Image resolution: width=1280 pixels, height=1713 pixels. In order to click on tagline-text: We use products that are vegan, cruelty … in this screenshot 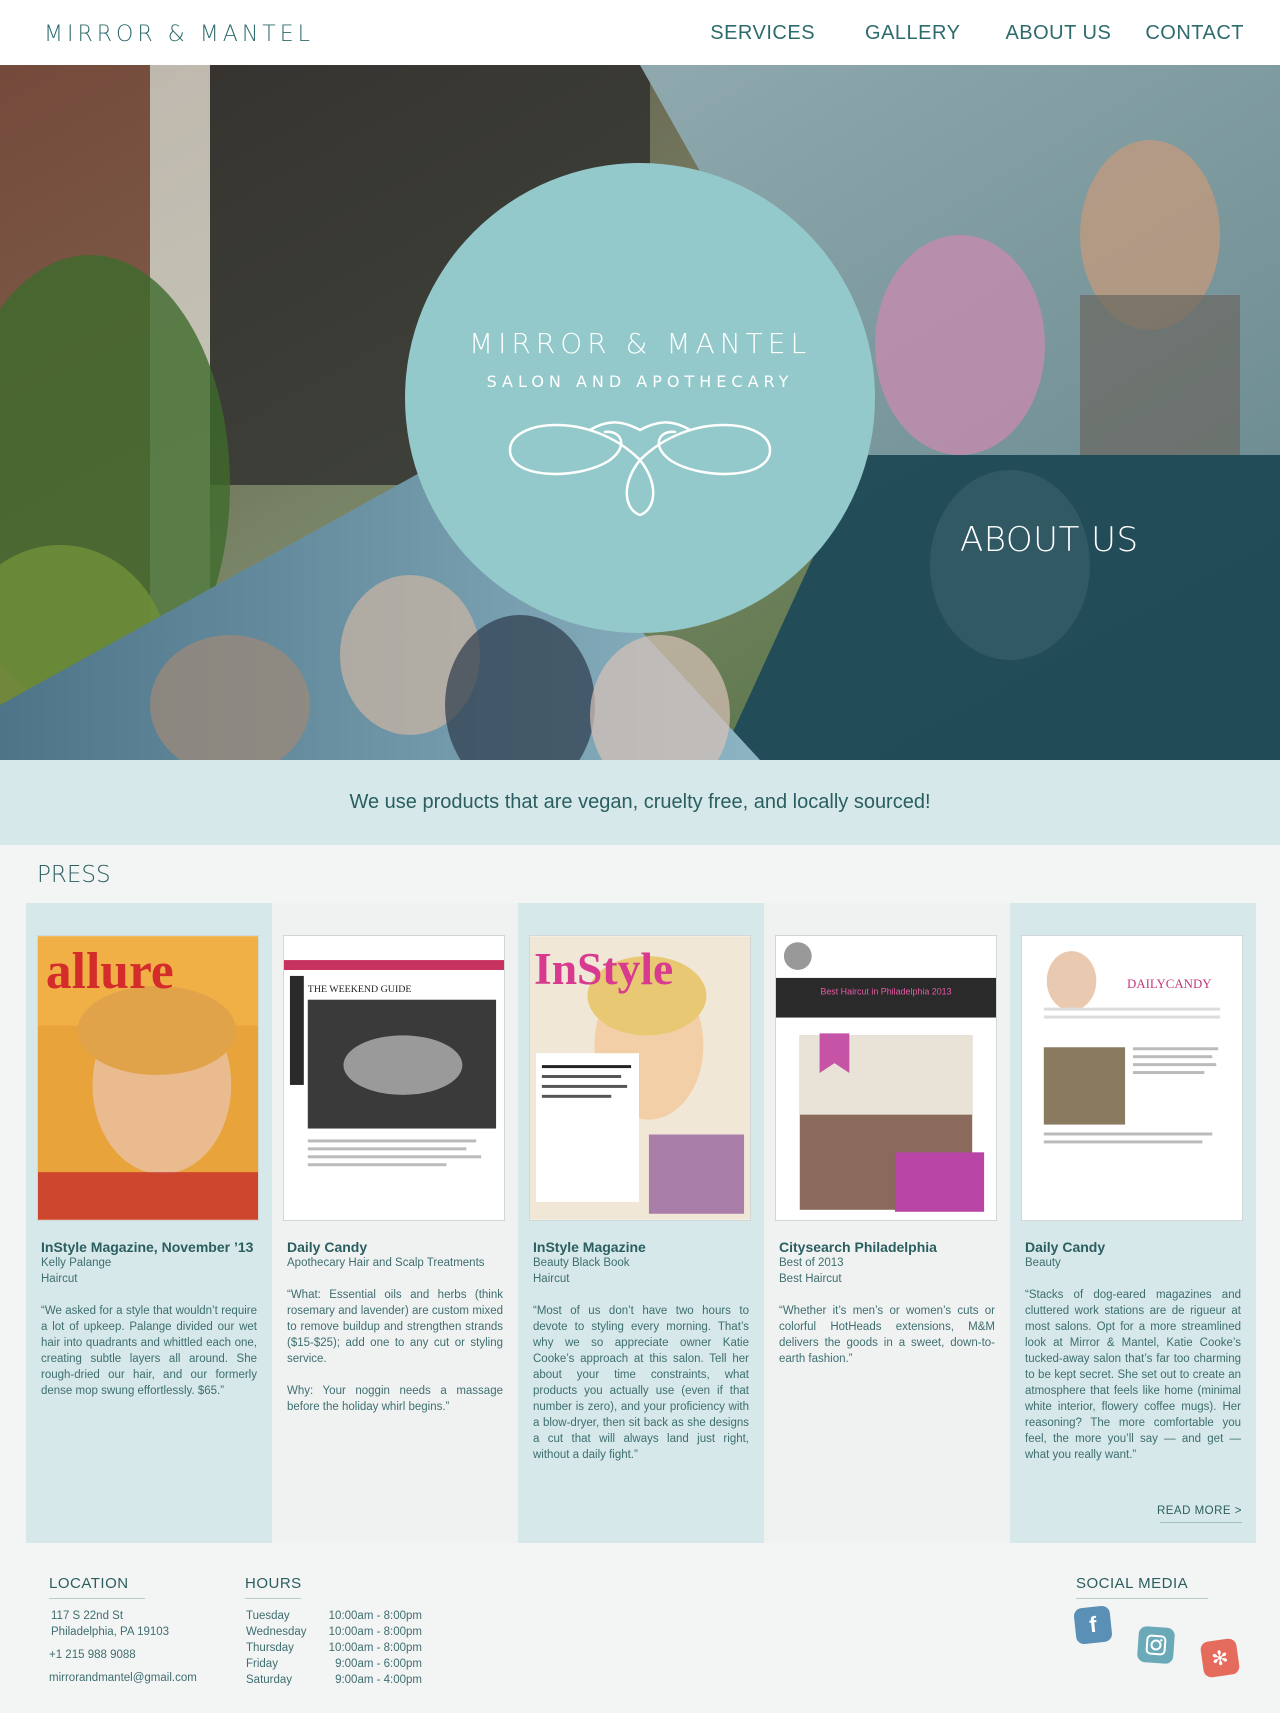, I will do `click(640, 802)`.